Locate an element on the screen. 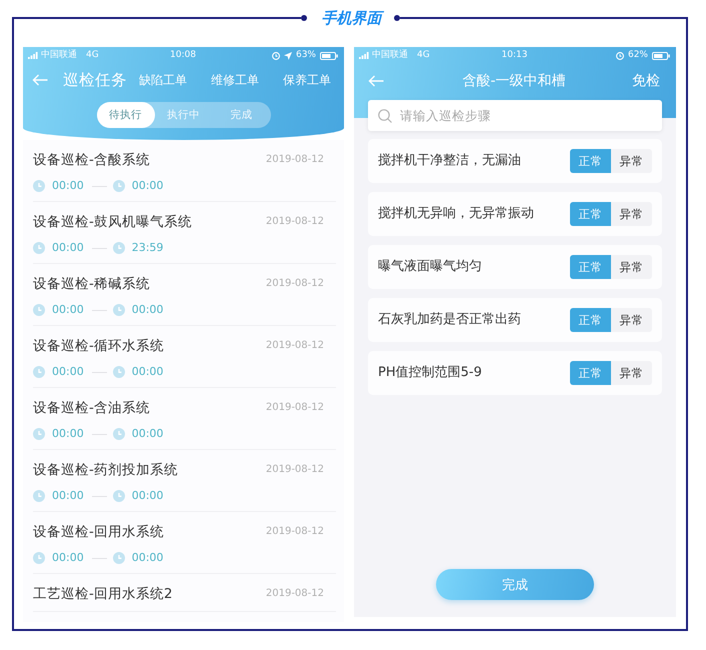 Image resolution: width=706 pixels, height=650 pixels. task-item: 工艺巡检-回用水系统2 2019-08-12 is located at coordinates (184, 593).